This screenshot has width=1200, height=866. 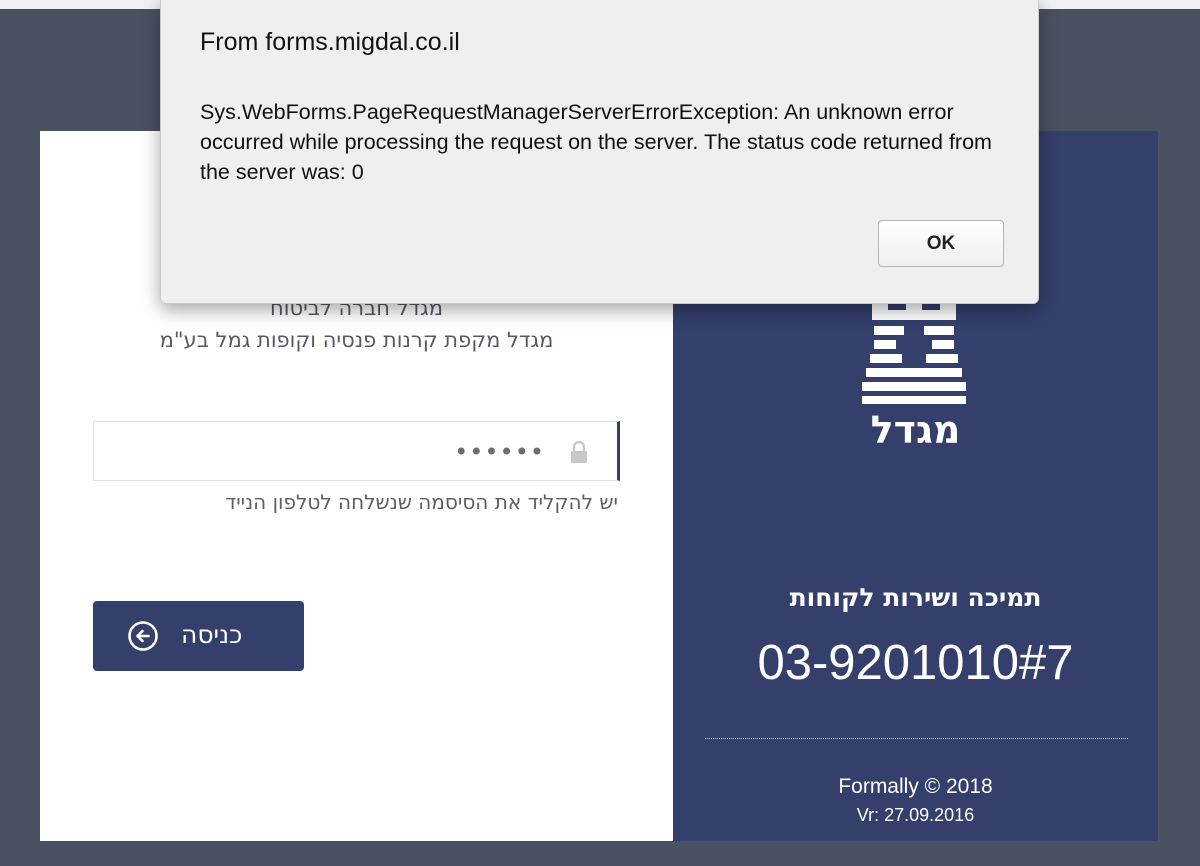 What do you see at coordinates (941, 243) in the screenshot?
I see `ok-button: OK` at bounding box center [941, 243].